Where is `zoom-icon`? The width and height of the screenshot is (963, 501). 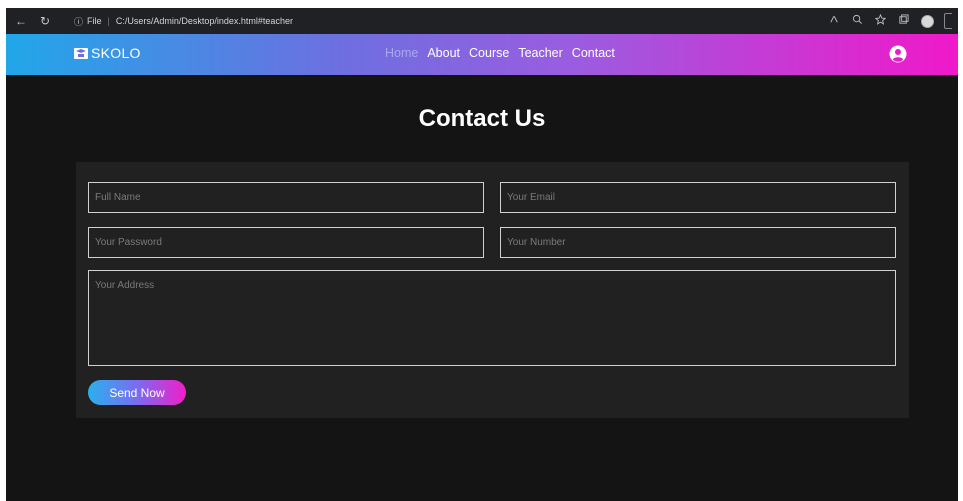
zoom-icon is located at coordinates (857, 21).